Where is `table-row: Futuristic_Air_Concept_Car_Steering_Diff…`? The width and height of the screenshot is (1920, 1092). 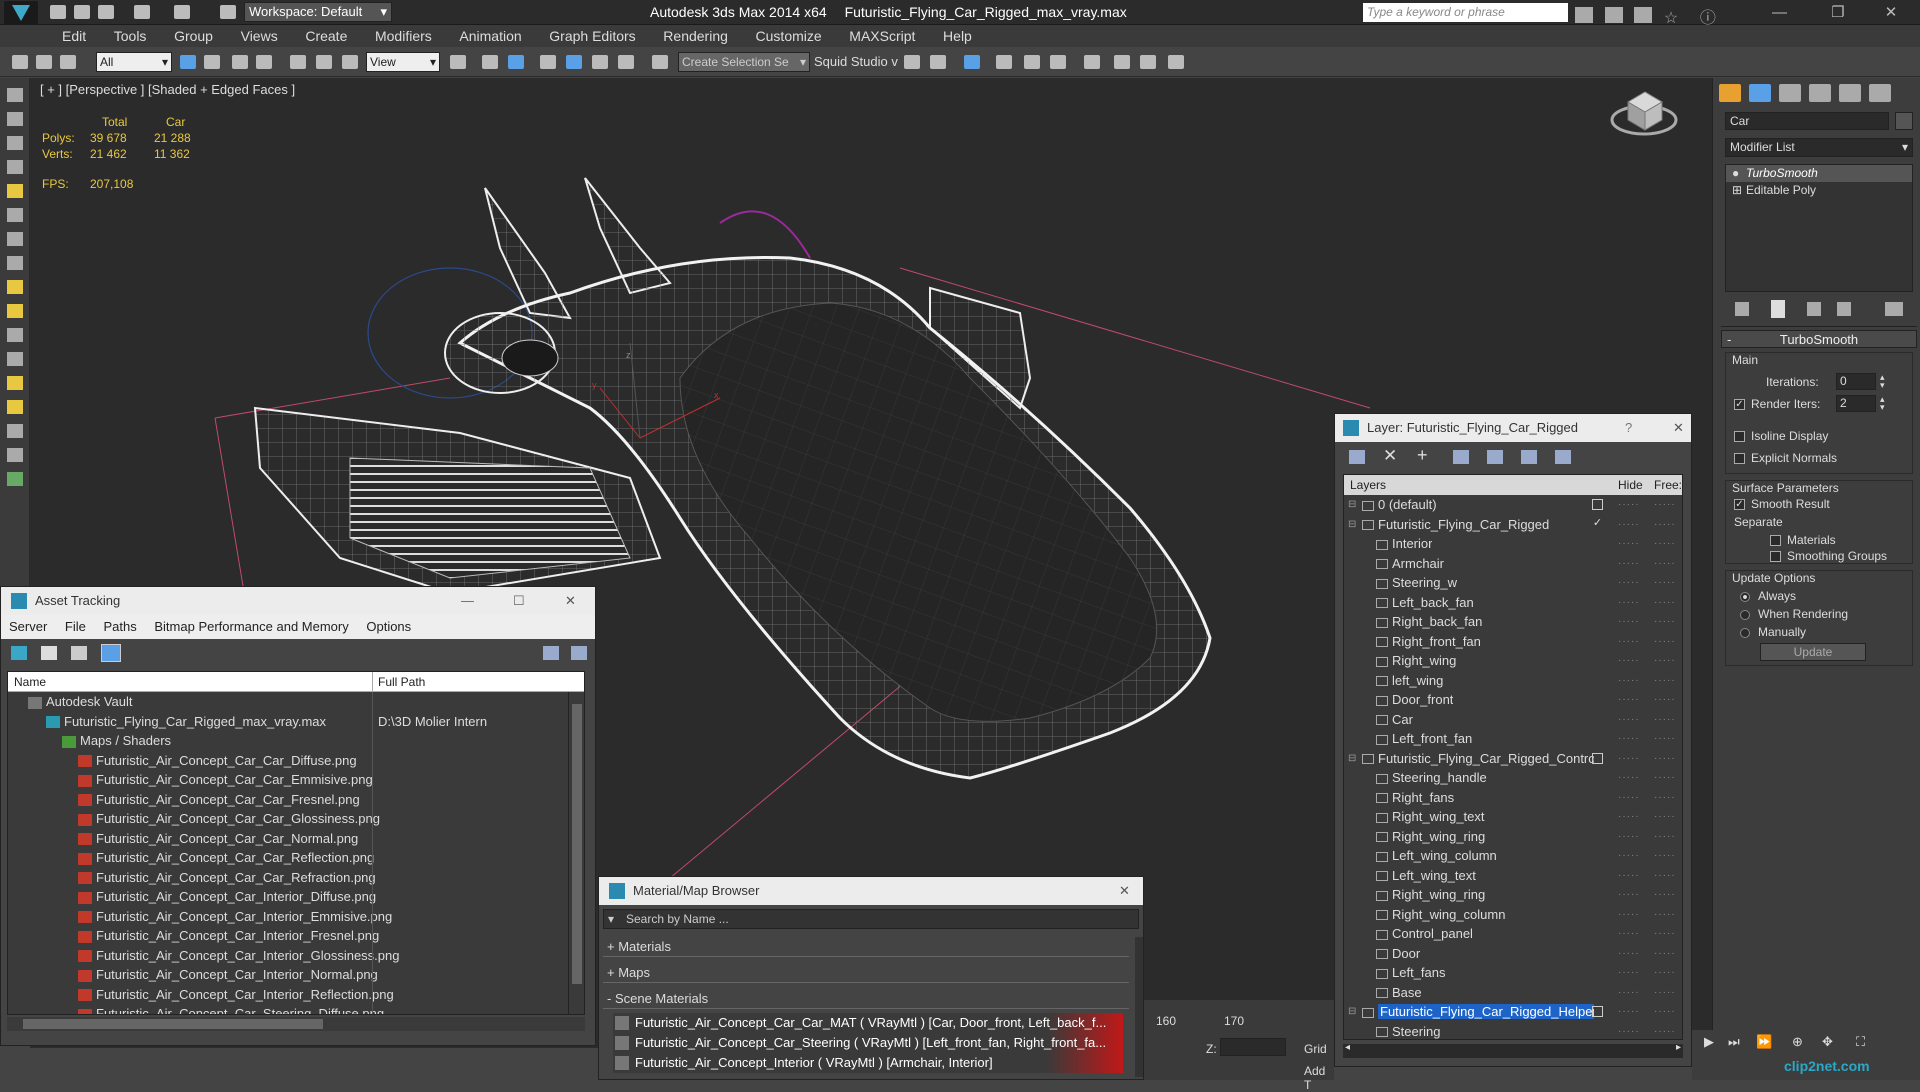
table-row: Futuristic_Air_Concept_Car_Steering_Diff… is located at coordinates (288, 1009).